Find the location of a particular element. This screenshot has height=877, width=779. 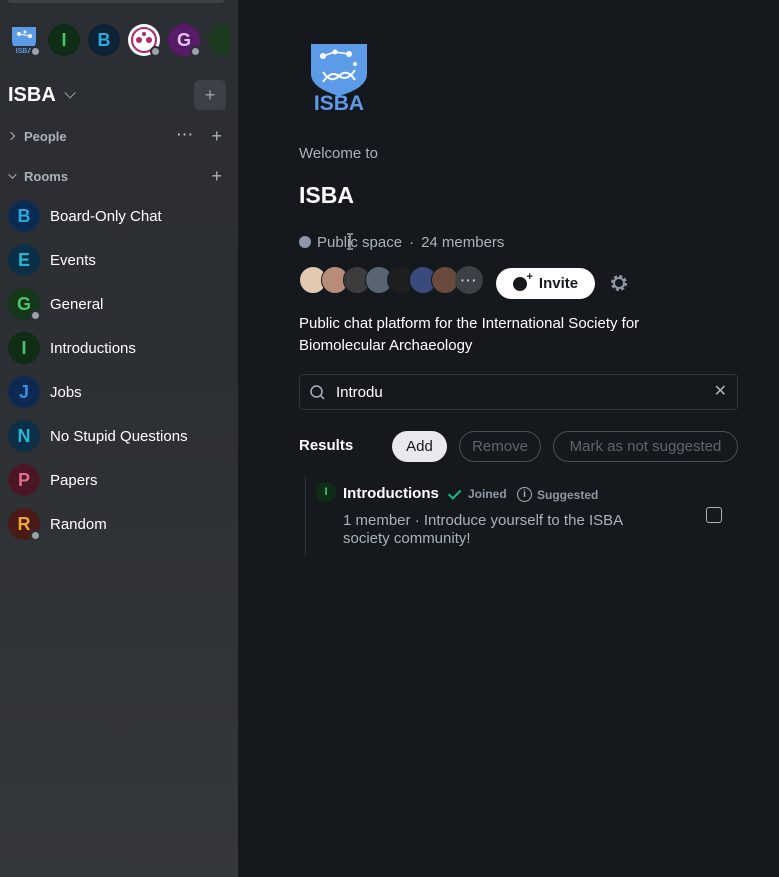

room-avatar-letter: I is located at coordinates (24, 347).